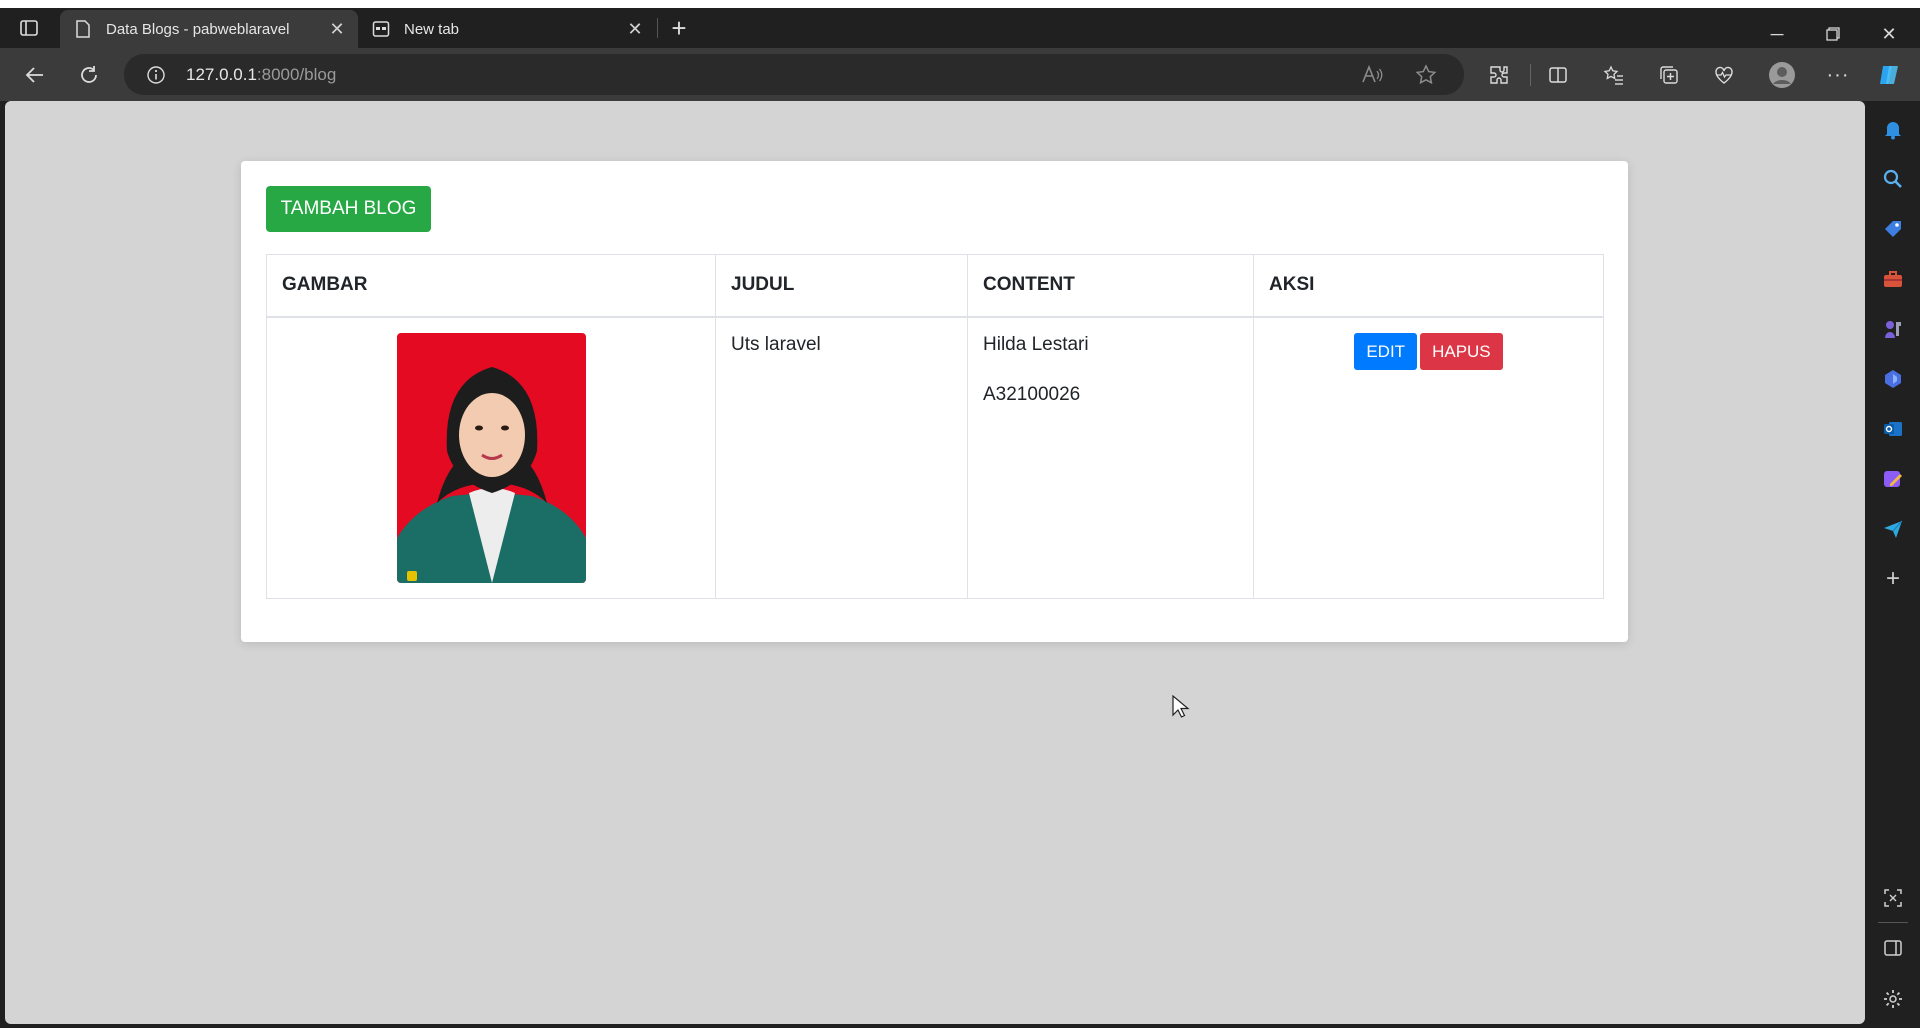 The height and width of the screenshot is (1028, 1920). Describe the element at coordinates (679, 28) in the screenshot. I see `new-tab-icon: +` at that location.